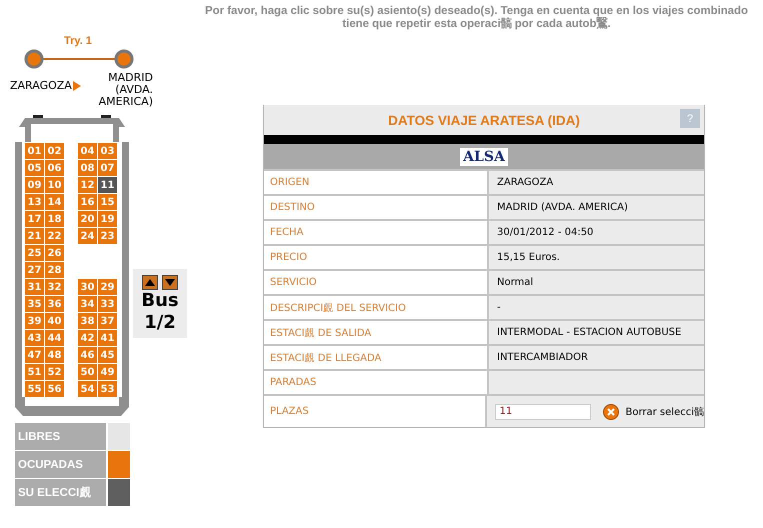 This screenshot has height=528, width=763. Describe the element at coordinates (34, 338) in the screenshot. I see `seat: 43` at that location.